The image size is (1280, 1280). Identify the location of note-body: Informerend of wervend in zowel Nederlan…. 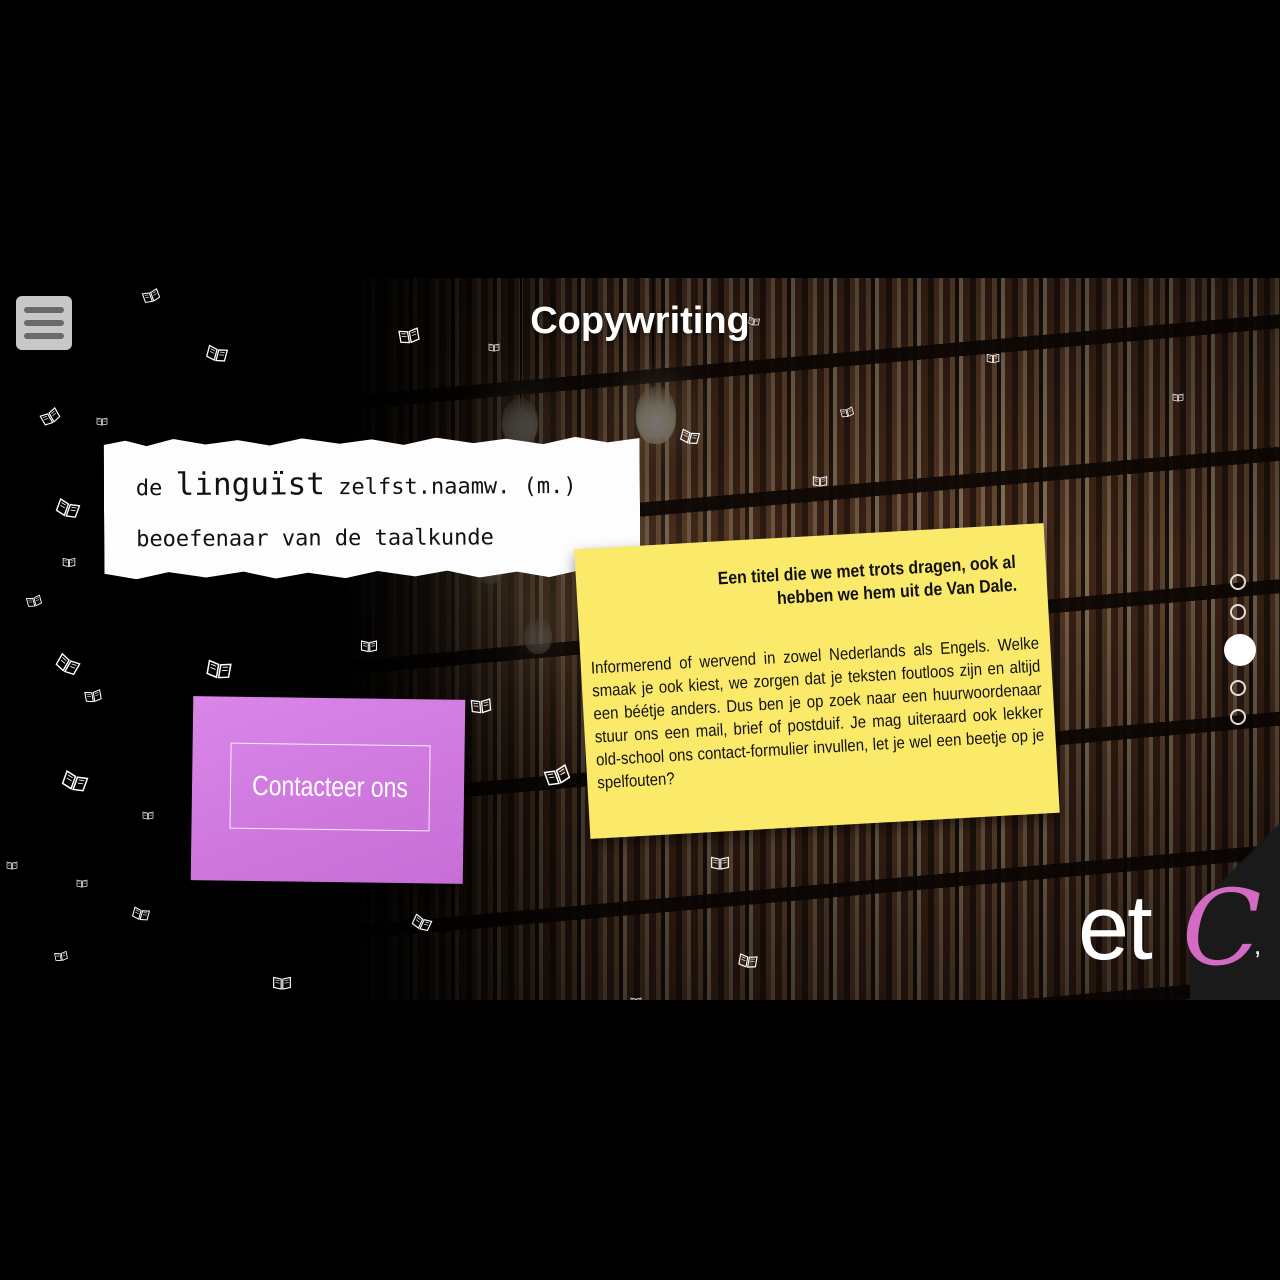
(817, 713).